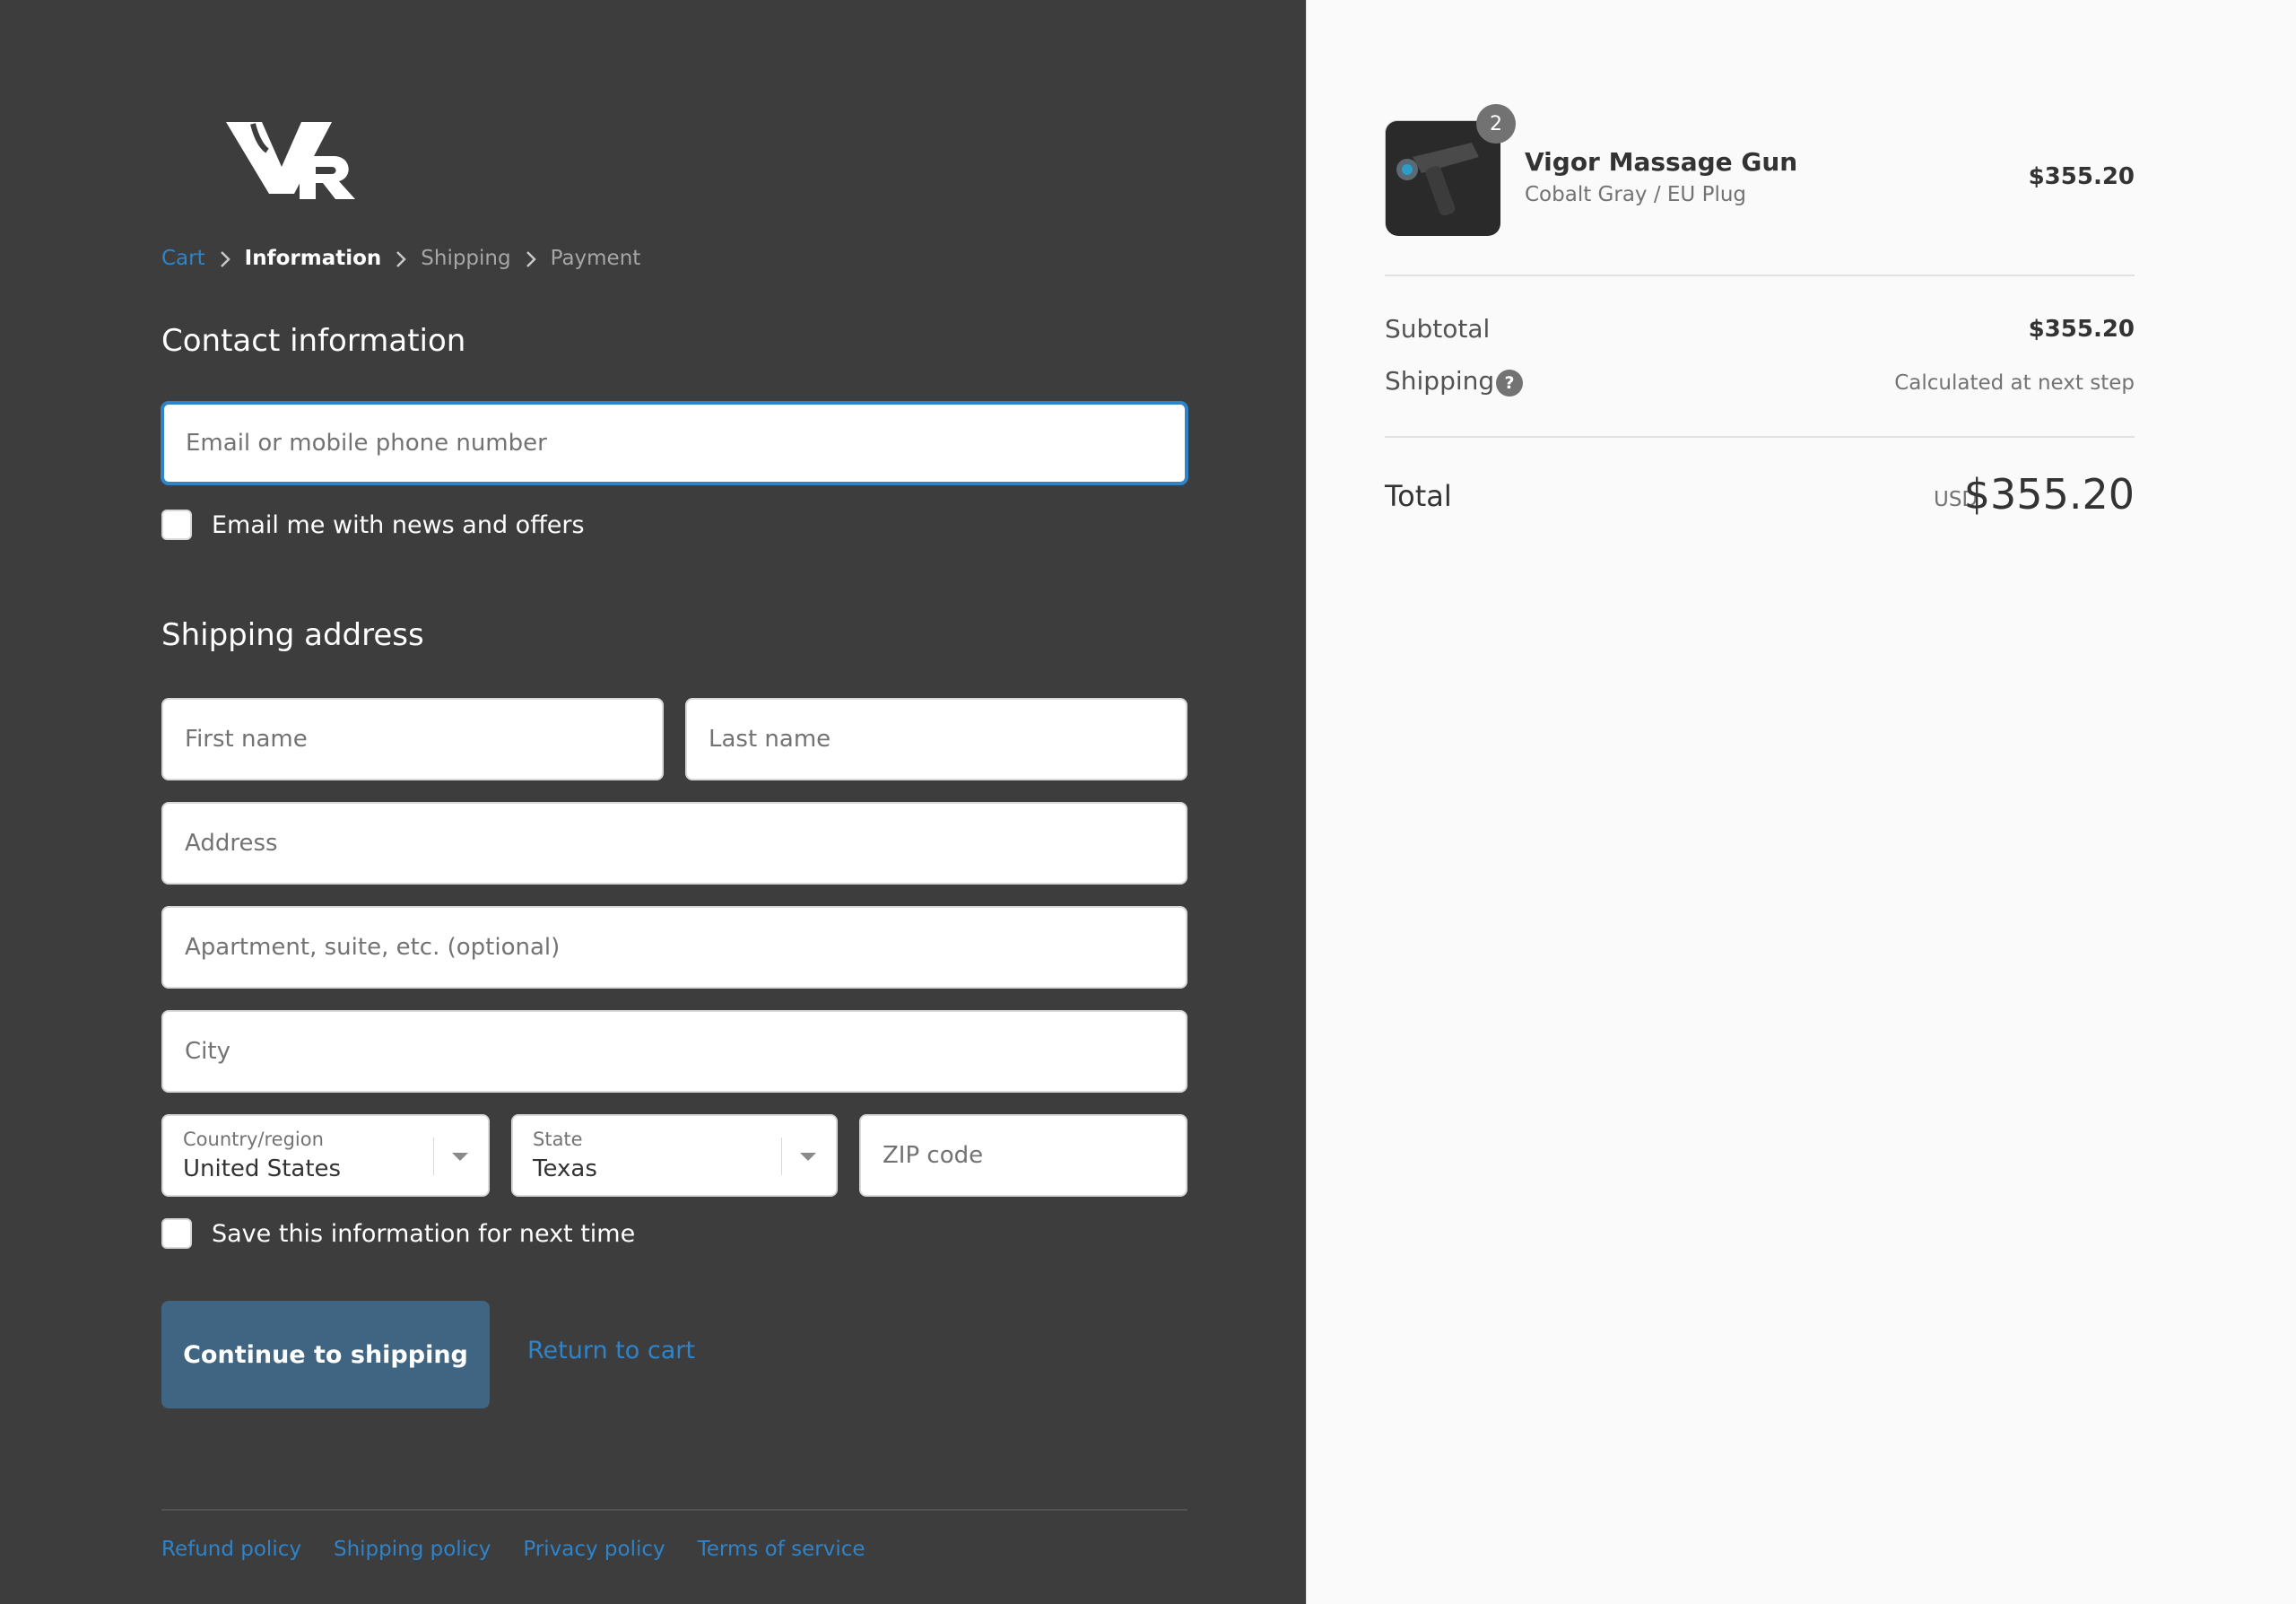 This screenshot has height=1604, width=2296. I want to click on country-select: Country/region United States, so click(325, 1155).